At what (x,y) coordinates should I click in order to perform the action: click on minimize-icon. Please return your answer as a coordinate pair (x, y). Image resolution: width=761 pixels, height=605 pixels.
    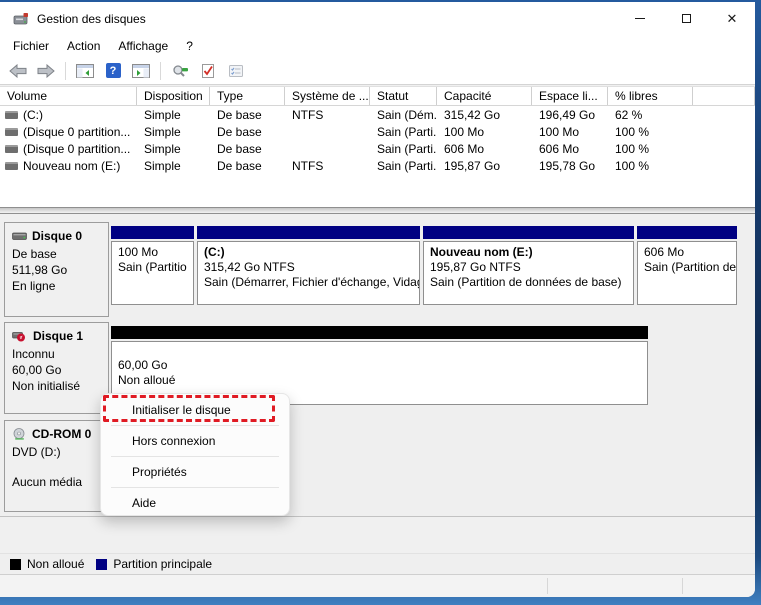
    Looking at the image, I should click on (640, 18).